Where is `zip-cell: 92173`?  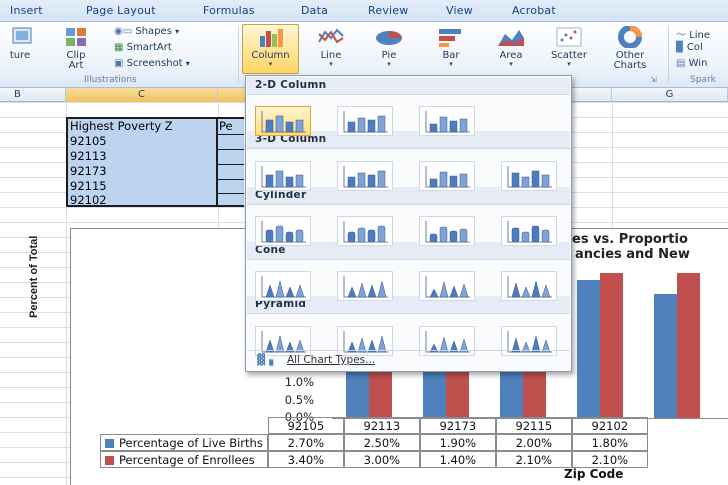
zip-cell: 92173 is located at coordinates (88, 171).